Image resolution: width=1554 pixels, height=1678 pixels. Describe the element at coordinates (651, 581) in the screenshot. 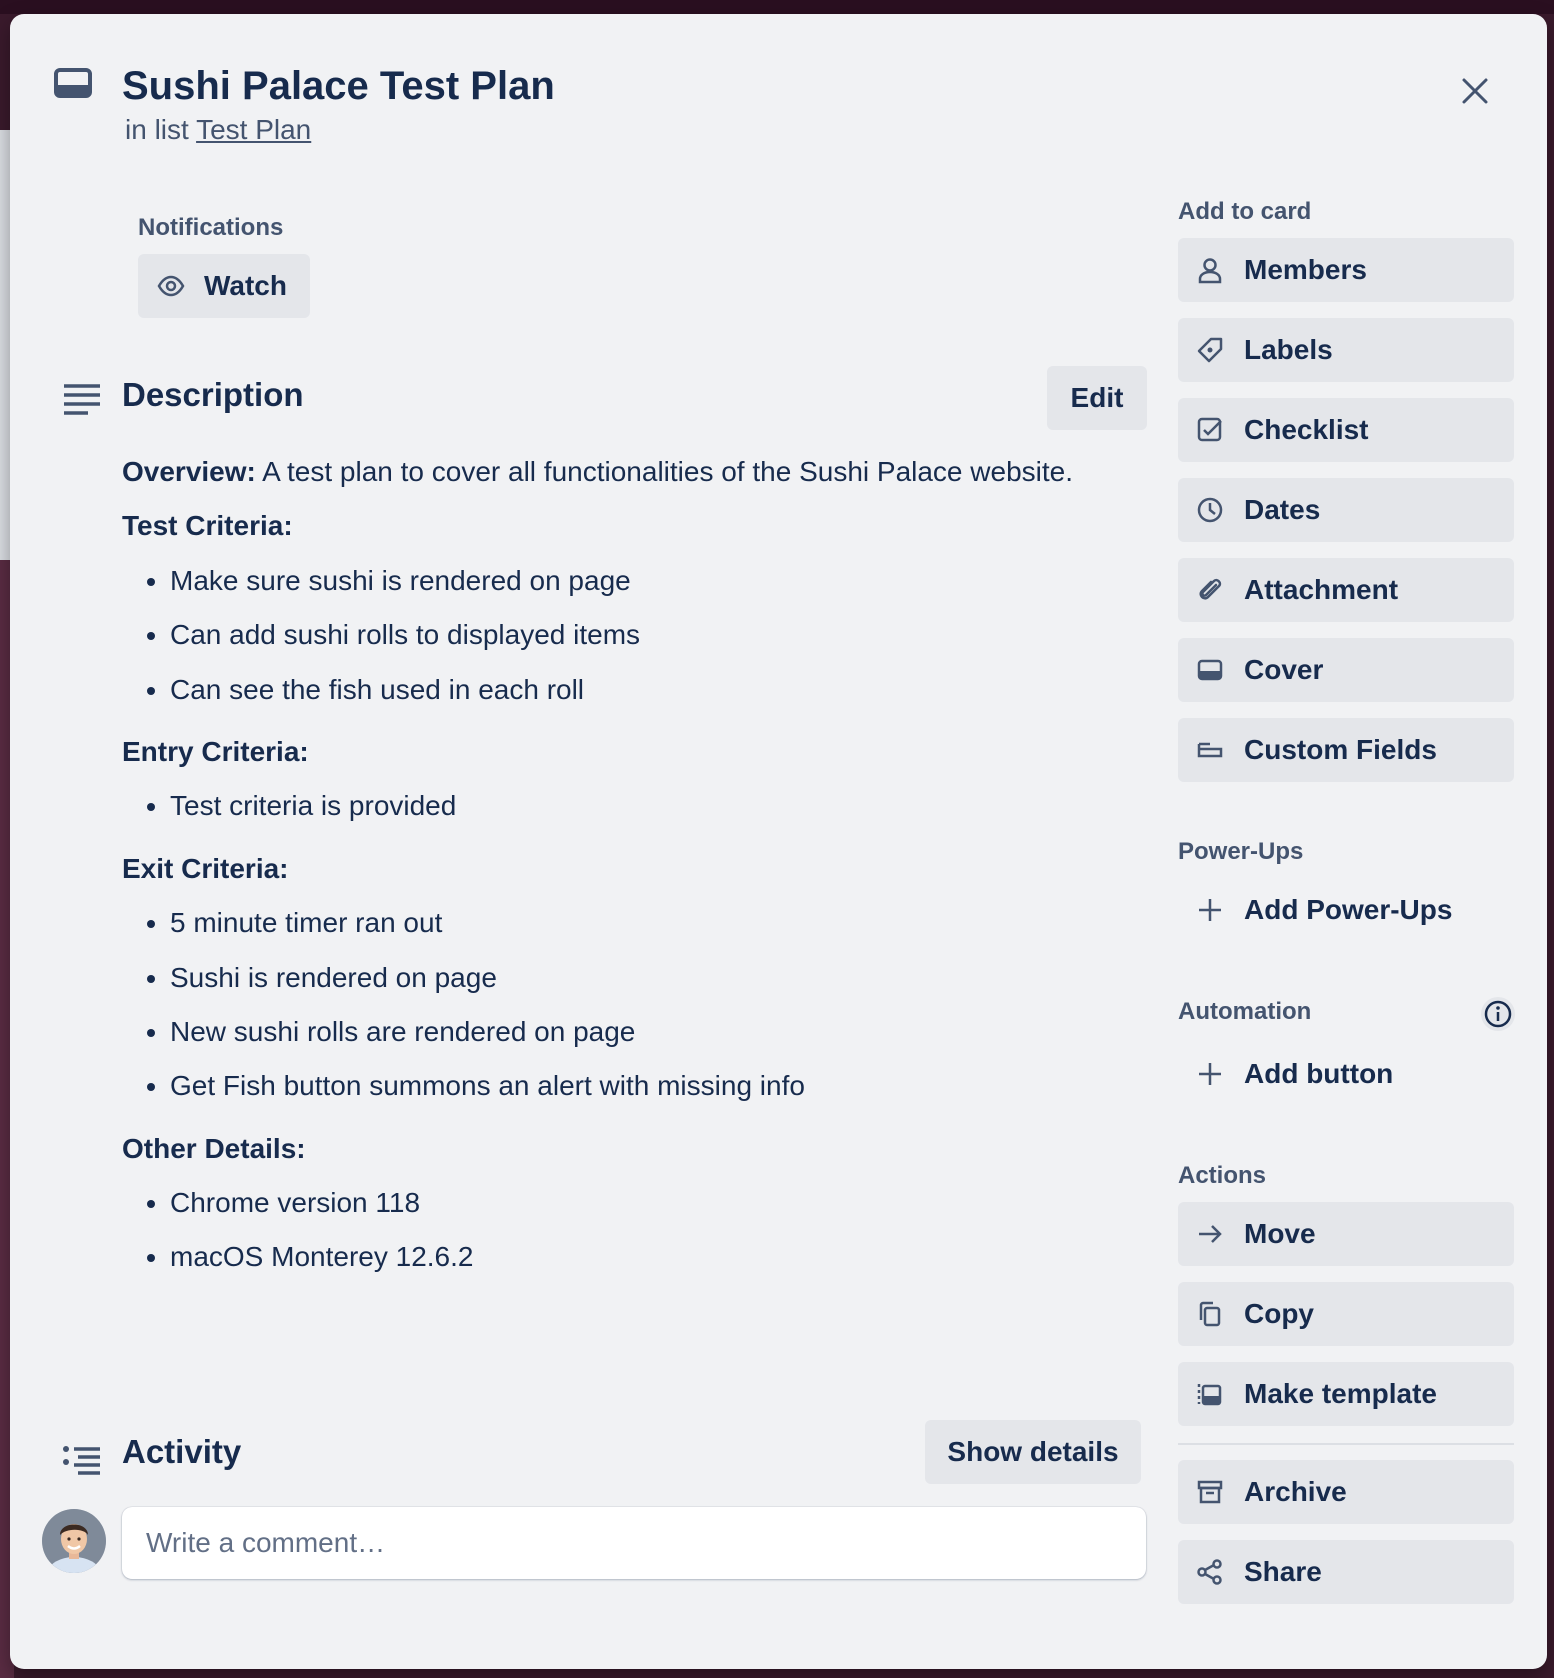

I see `list-item: Make sure sushi is rendered on page` at that location.